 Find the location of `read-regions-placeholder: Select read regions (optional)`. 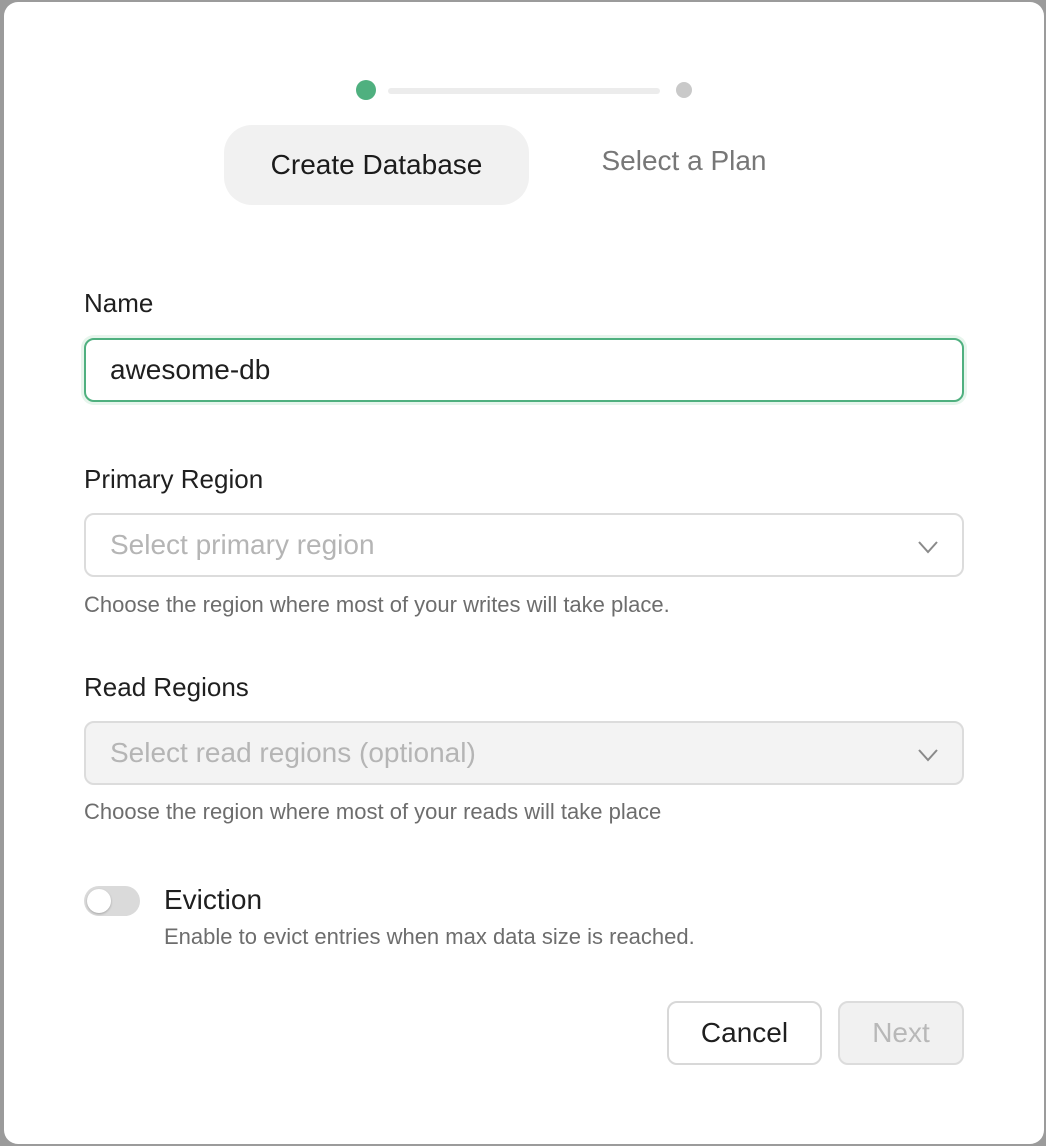

read-regions-placeholder: Select read regions (optional) is located at coordinates (293, 752).